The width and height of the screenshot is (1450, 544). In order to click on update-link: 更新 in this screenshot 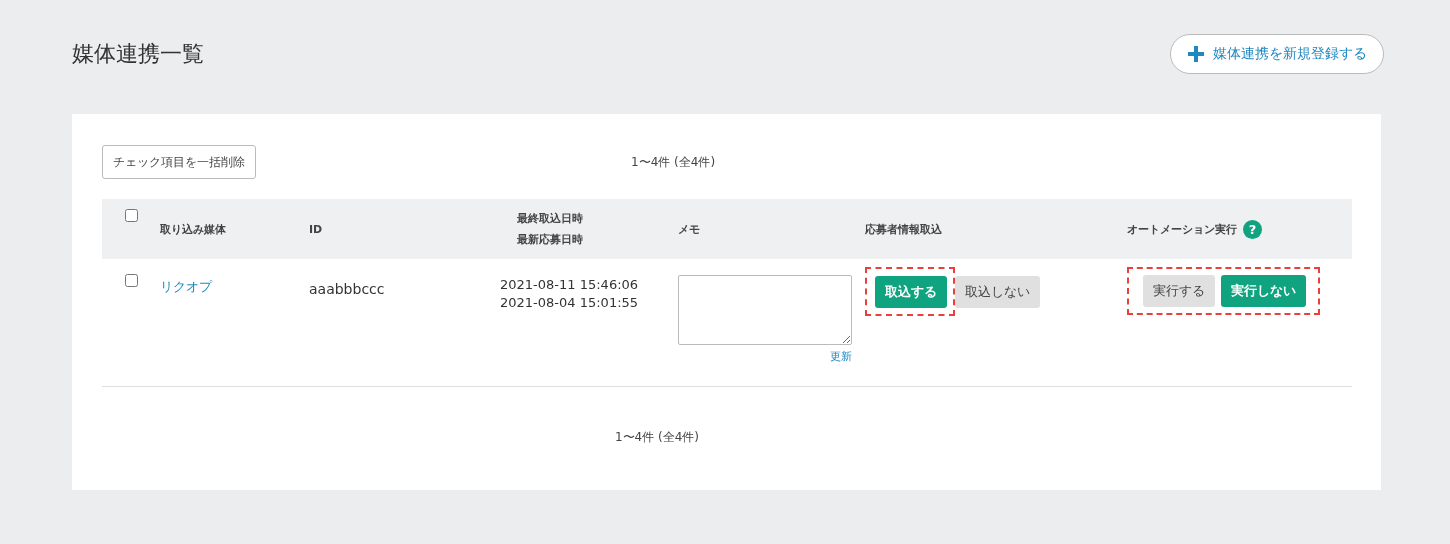, I will do `click(841, 356)`.